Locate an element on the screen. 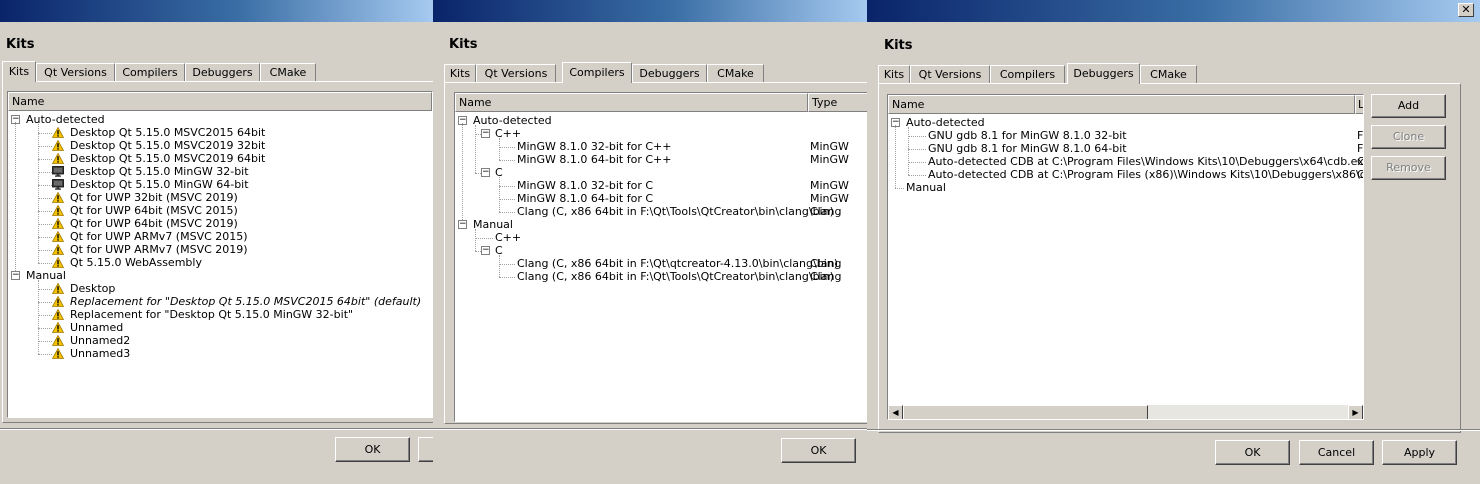 The height and width of the screenshot is (484, 1480). apply-button: Apply is located at coordinates (1419, 452).